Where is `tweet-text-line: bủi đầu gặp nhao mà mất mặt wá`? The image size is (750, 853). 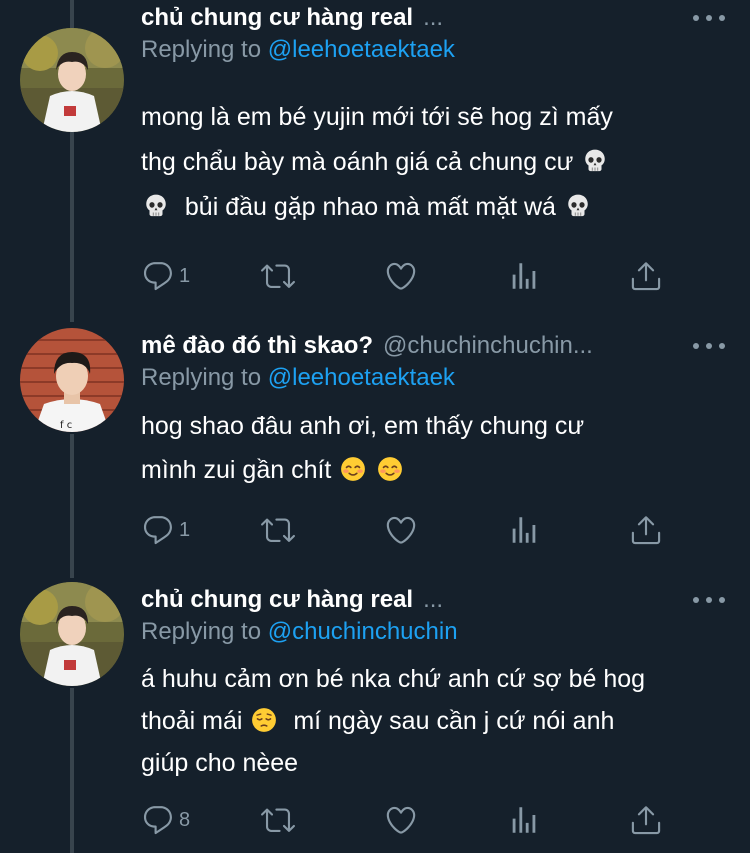
tweet-text-line: bủi đầu gặp nhao mà mất mặt wá is located at coordinates (421, 207).